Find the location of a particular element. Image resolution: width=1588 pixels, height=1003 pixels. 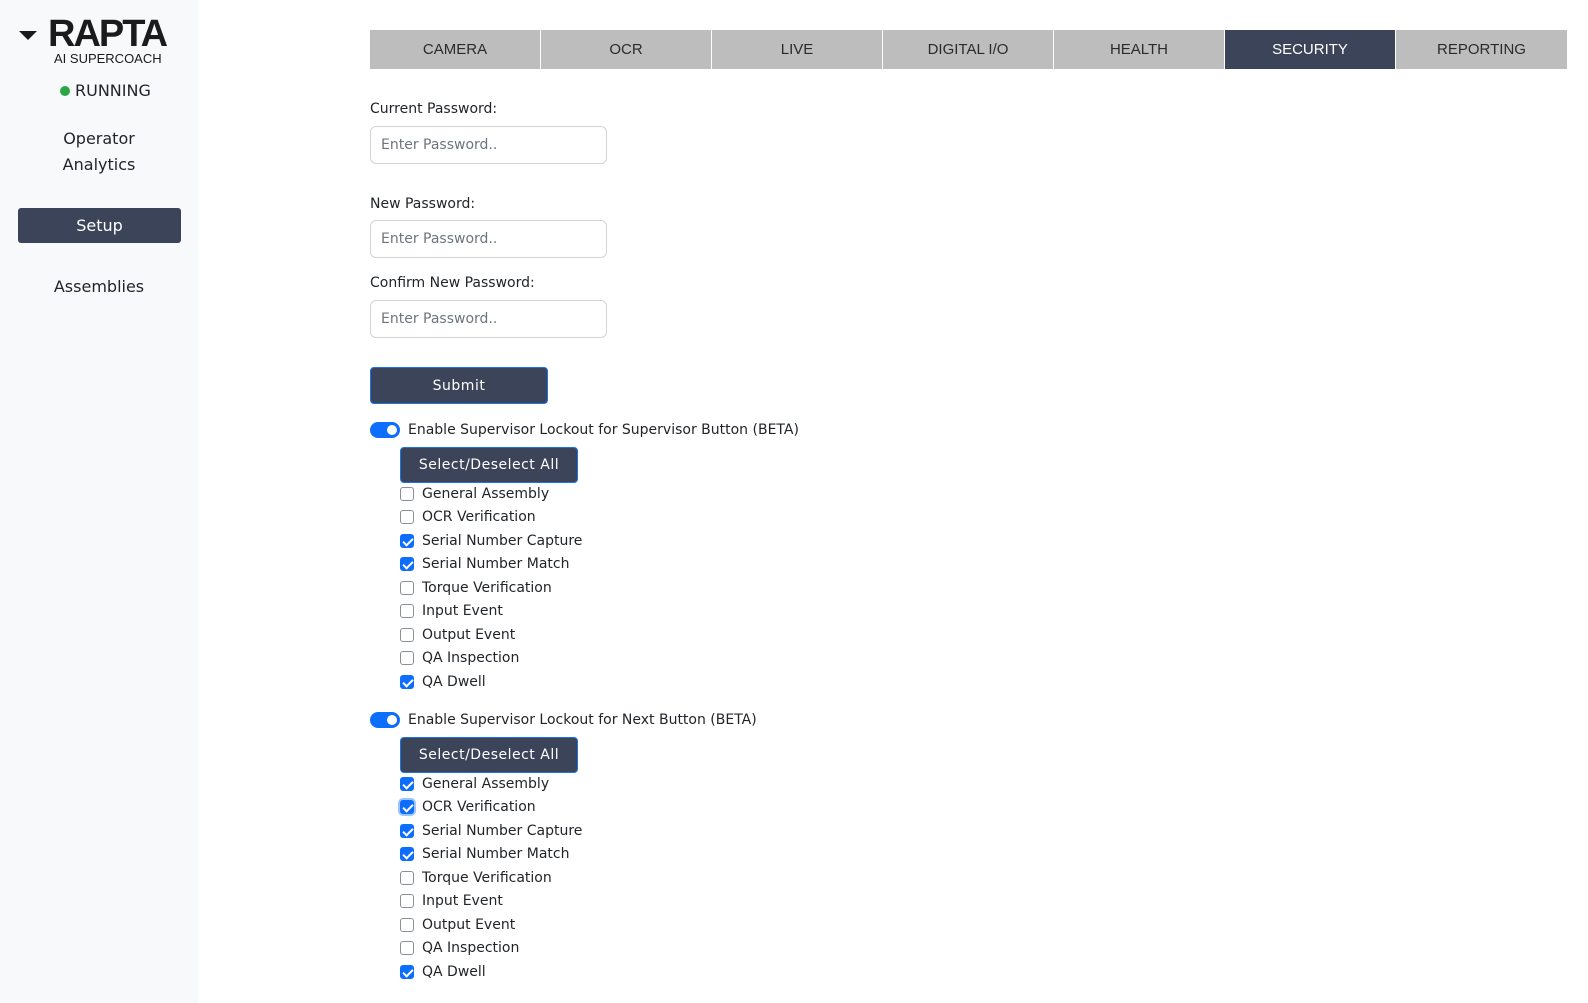

current-password-label: Current Password: is located at coordinates (434, 109).